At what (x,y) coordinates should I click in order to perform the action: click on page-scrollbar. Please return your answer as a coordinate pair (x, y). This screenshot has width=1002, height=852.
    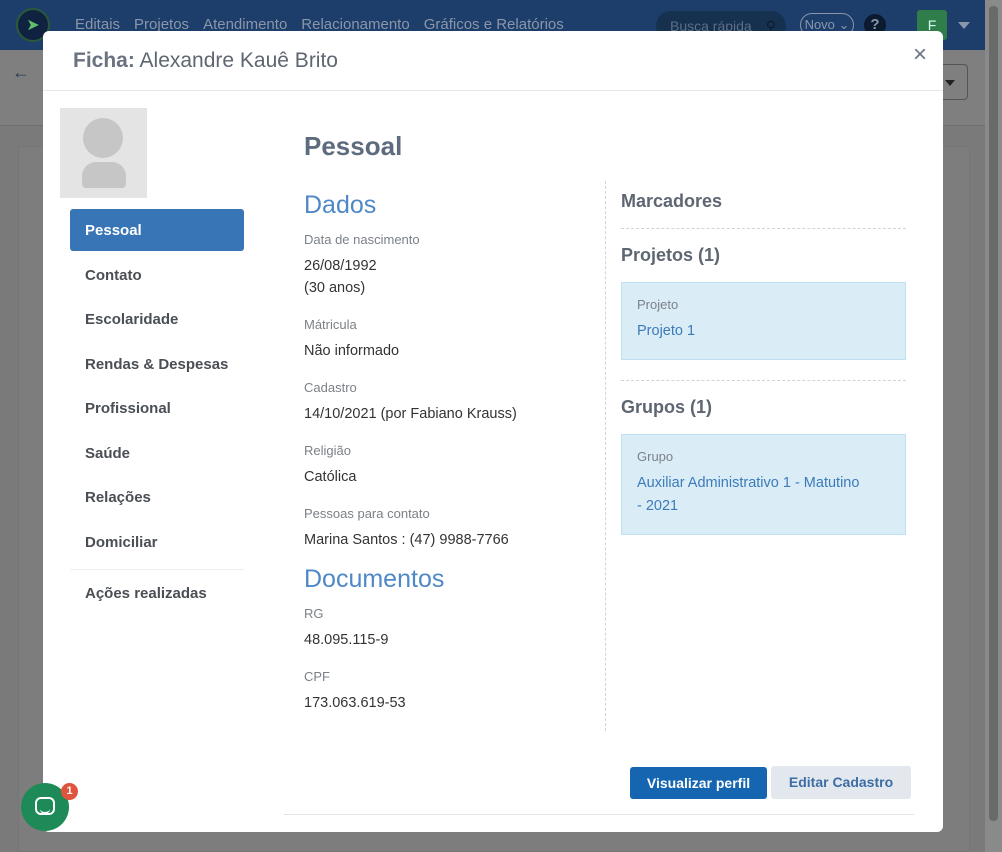
    Looking at the image, I should click on (993, 426).